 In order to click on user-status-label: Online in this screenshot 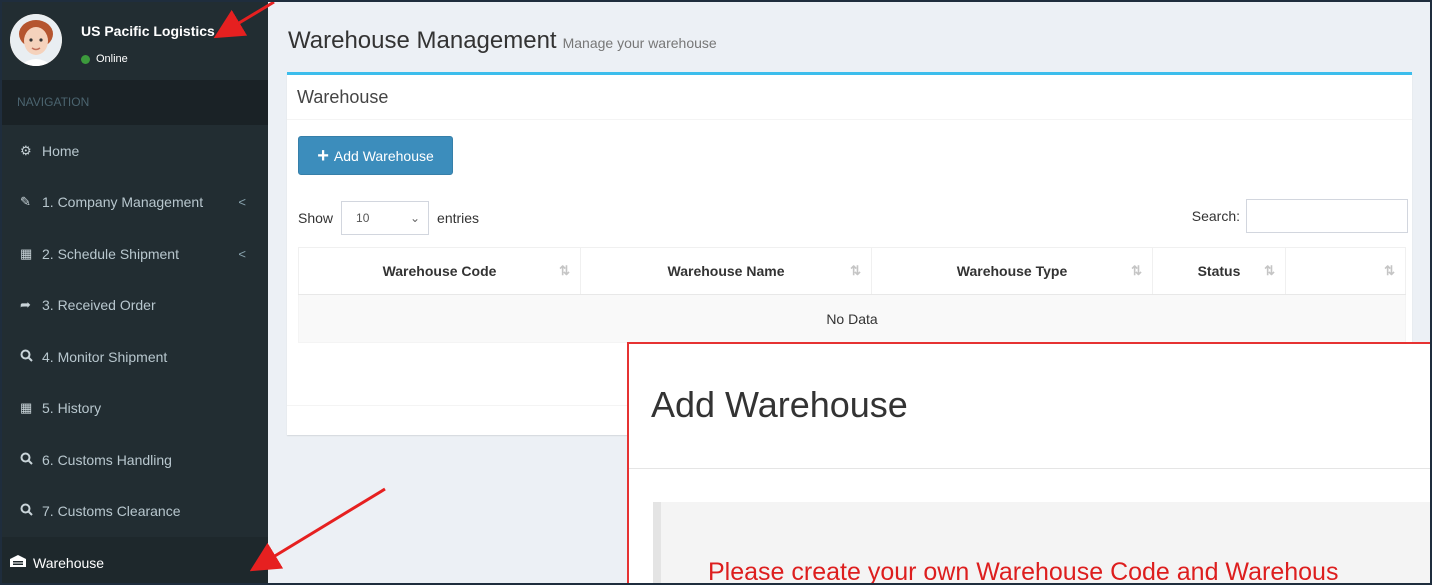, I will do `click(112, 59)`.